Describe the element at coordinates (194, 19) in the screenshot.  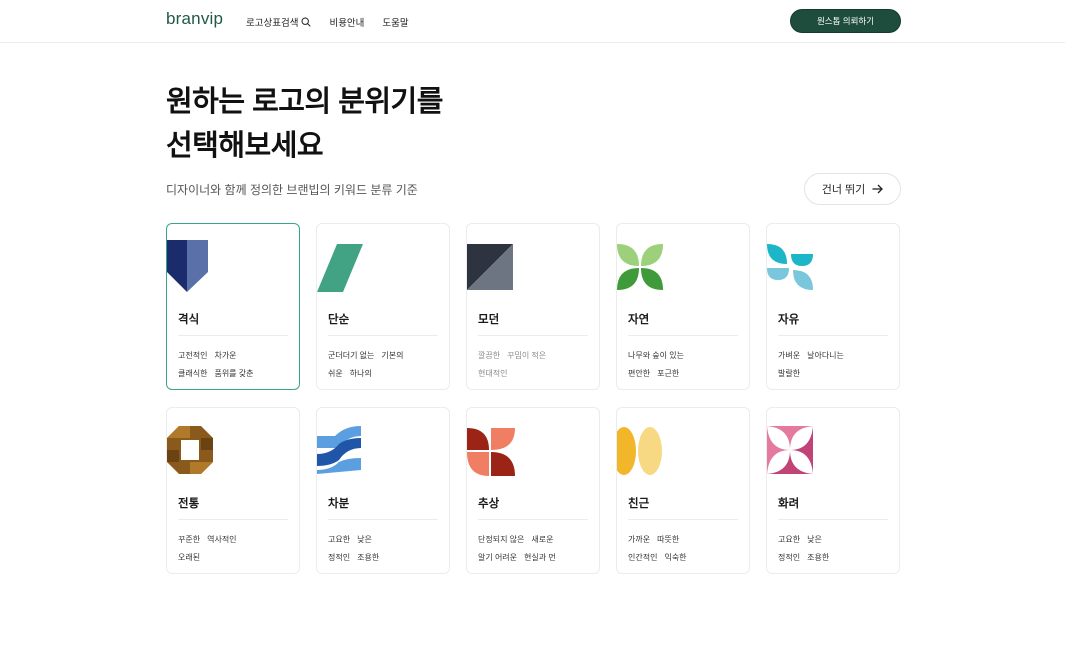
I see `brand-logo: branvip` at that location.